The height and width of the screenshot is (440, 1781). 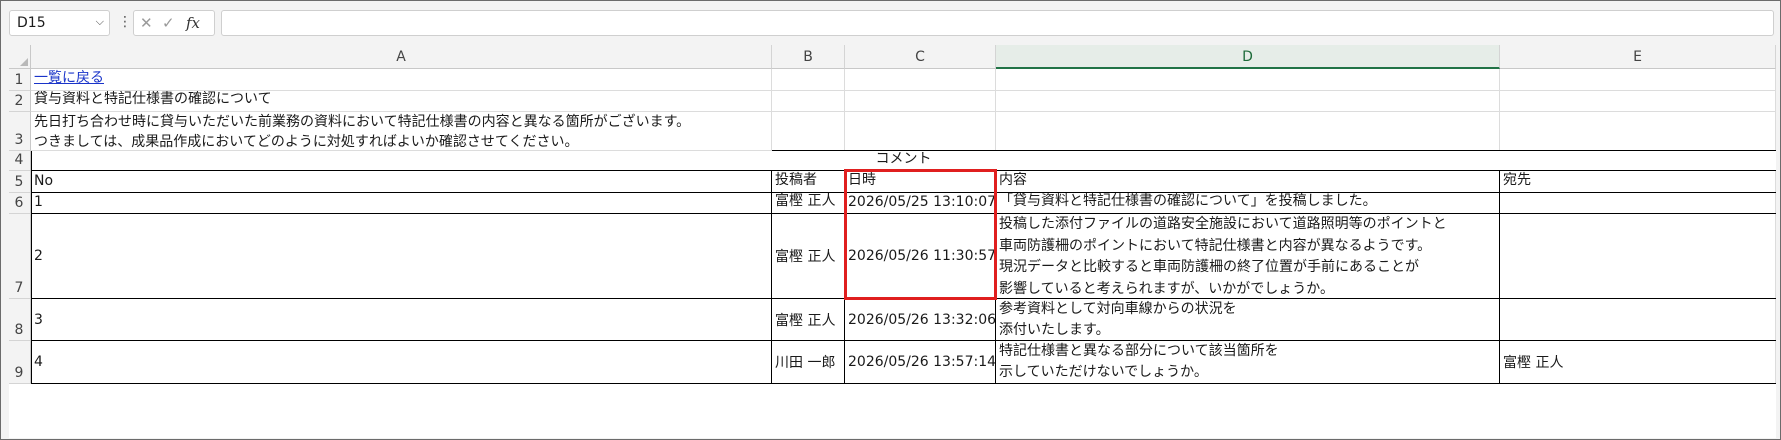 I want to click on formula-actions: ✕ ✓ fx, so click(x=174, y=23).